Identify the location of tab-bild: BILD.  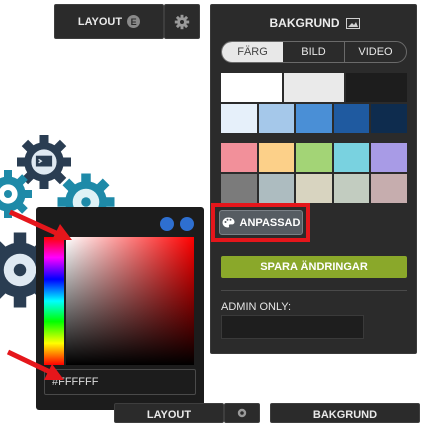
(314, 52).